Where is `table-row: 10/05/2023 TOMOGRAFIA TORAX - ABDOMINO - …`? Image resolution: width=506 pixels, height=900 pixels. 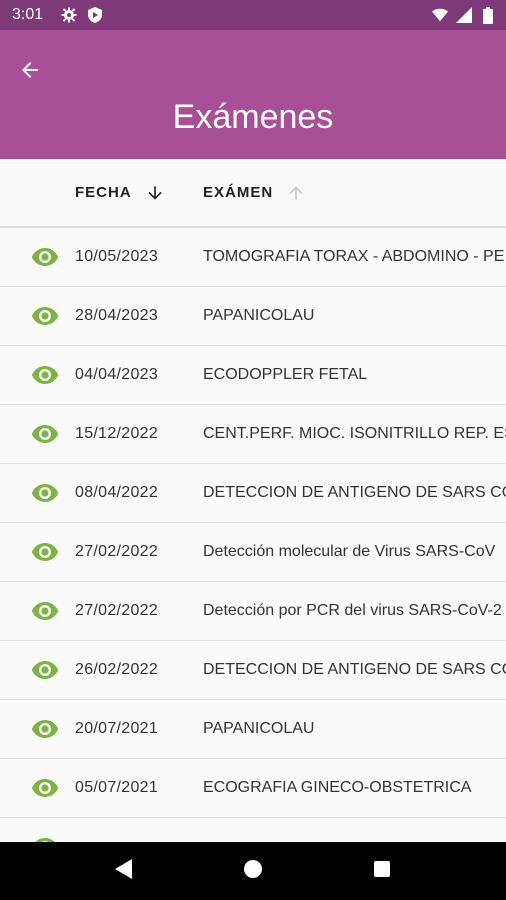 table-row: 10/05/2023 TOMOGRAFIA TORAX - ABDOMINO - … is located at coordinates (253, 257).